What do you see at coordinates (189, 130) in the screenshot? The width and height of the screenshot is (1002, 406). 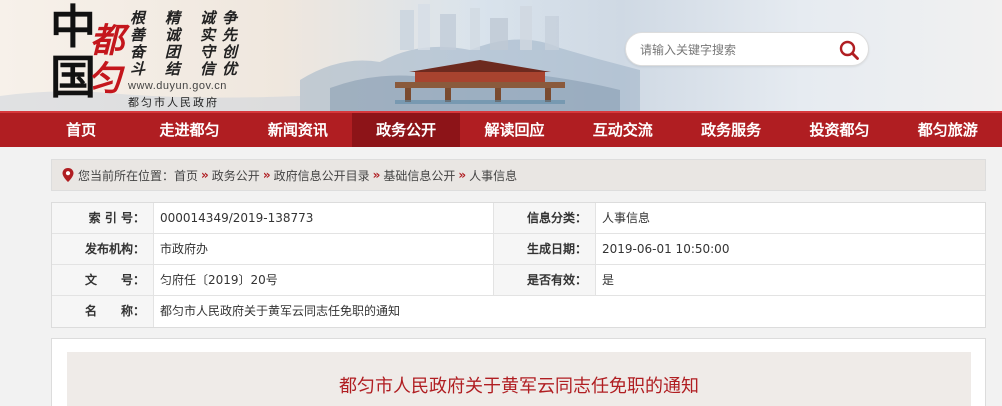 I see `nav-item-about-duyun: 走进都匀` at bounding box center [189, 130].